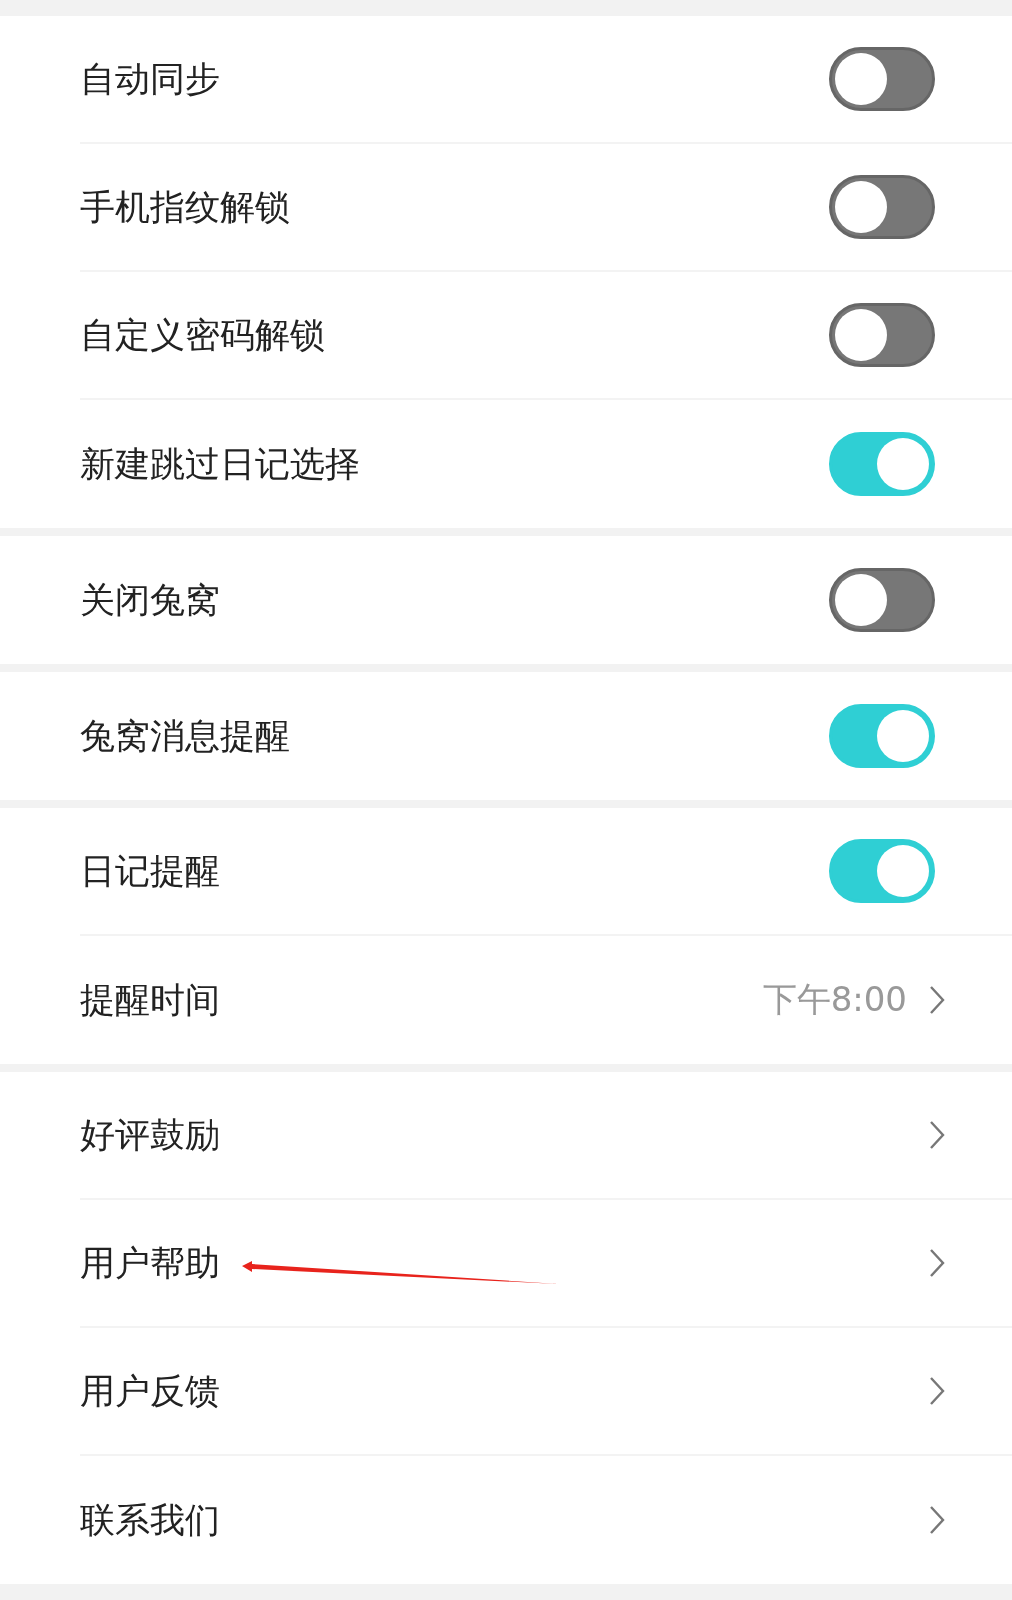 This screenshot has height=1600, width=1012. I want to click on setting-label: 自定义密码解锁, so click(202, 335).